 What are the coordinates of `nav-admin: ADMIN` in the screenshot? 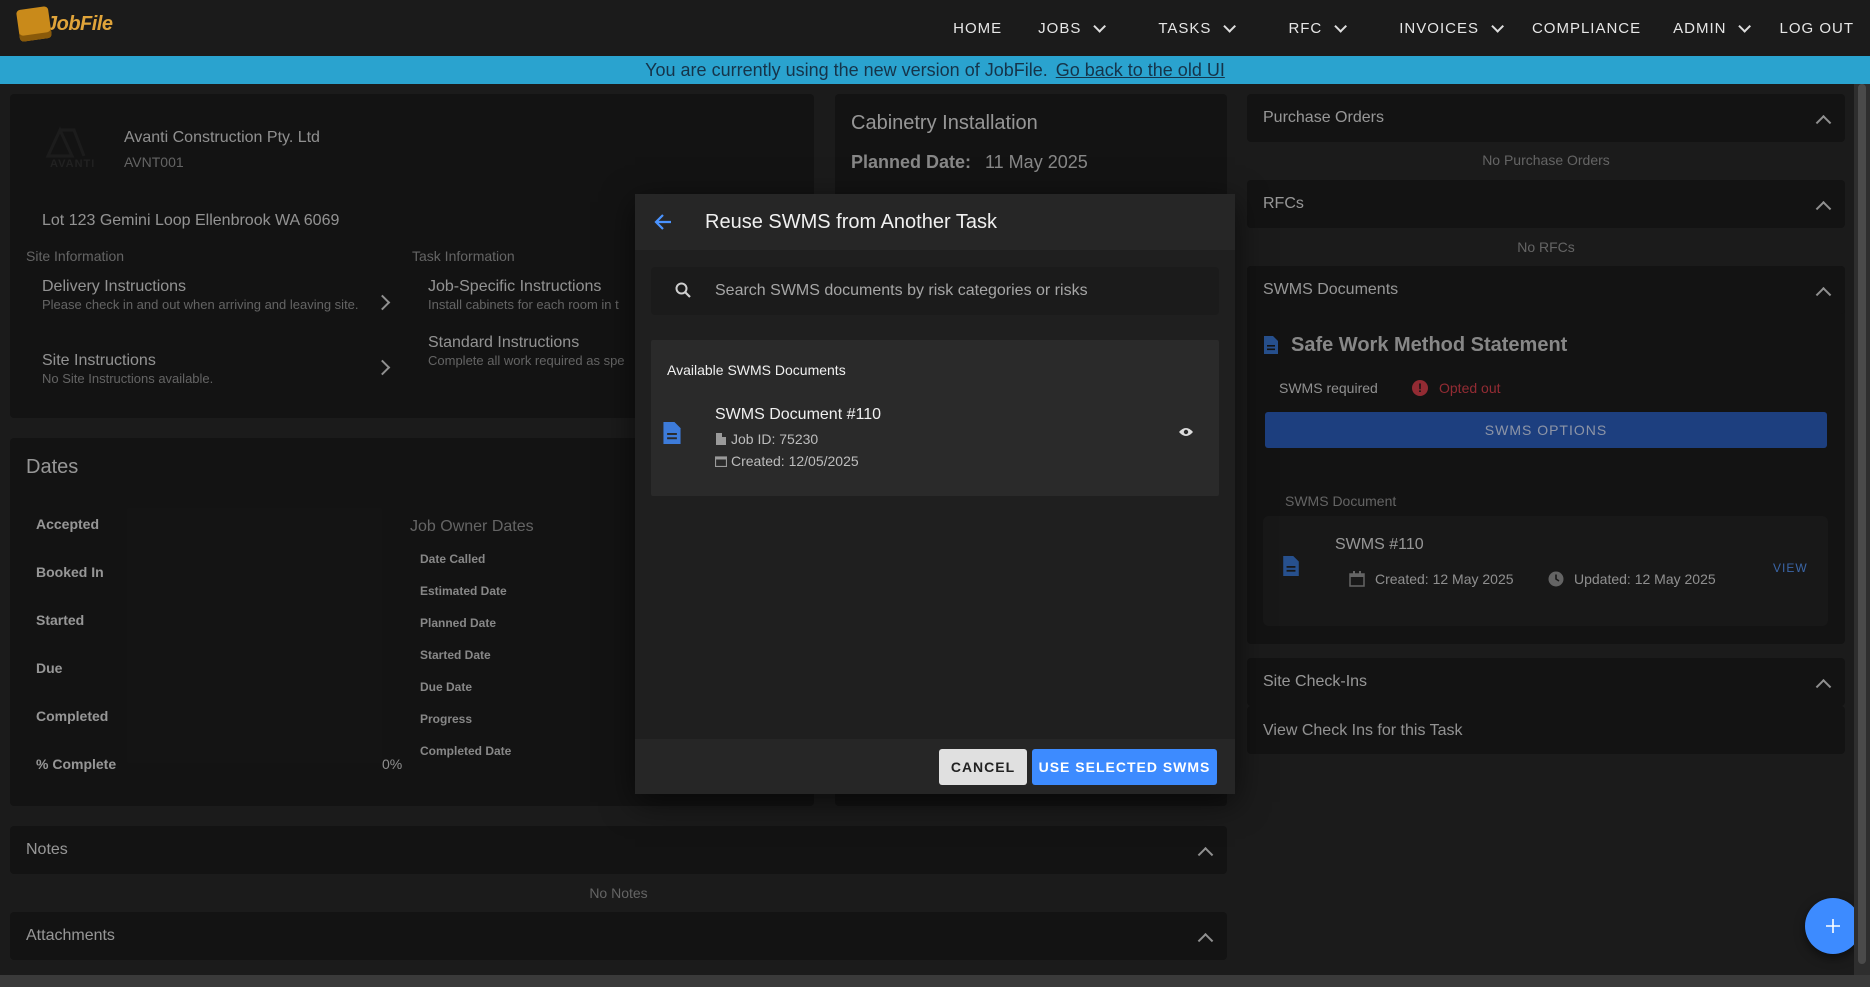 It's located at (1710, 28).